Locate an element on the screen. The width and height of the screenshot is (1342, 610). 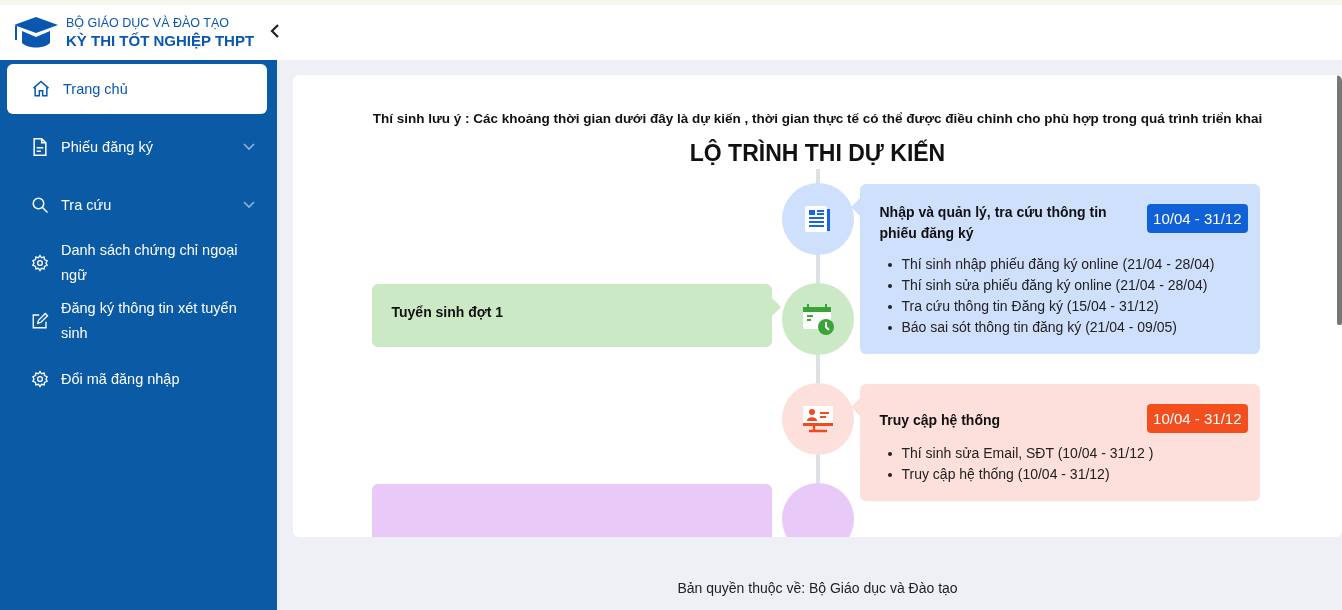
document-icon is located at coordinates (40, 147).